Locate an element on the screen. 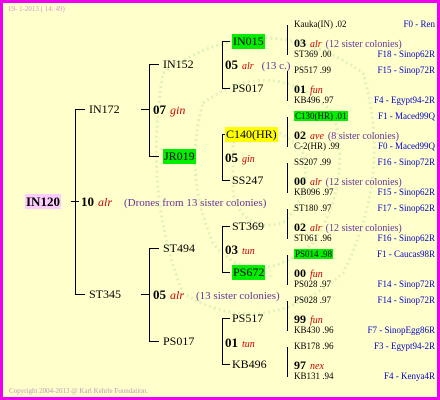 Image resolution: width=440 pixels, height=400 pixels. gen4-source: F16 - Sinop72R is located at coordinates (406, 162).